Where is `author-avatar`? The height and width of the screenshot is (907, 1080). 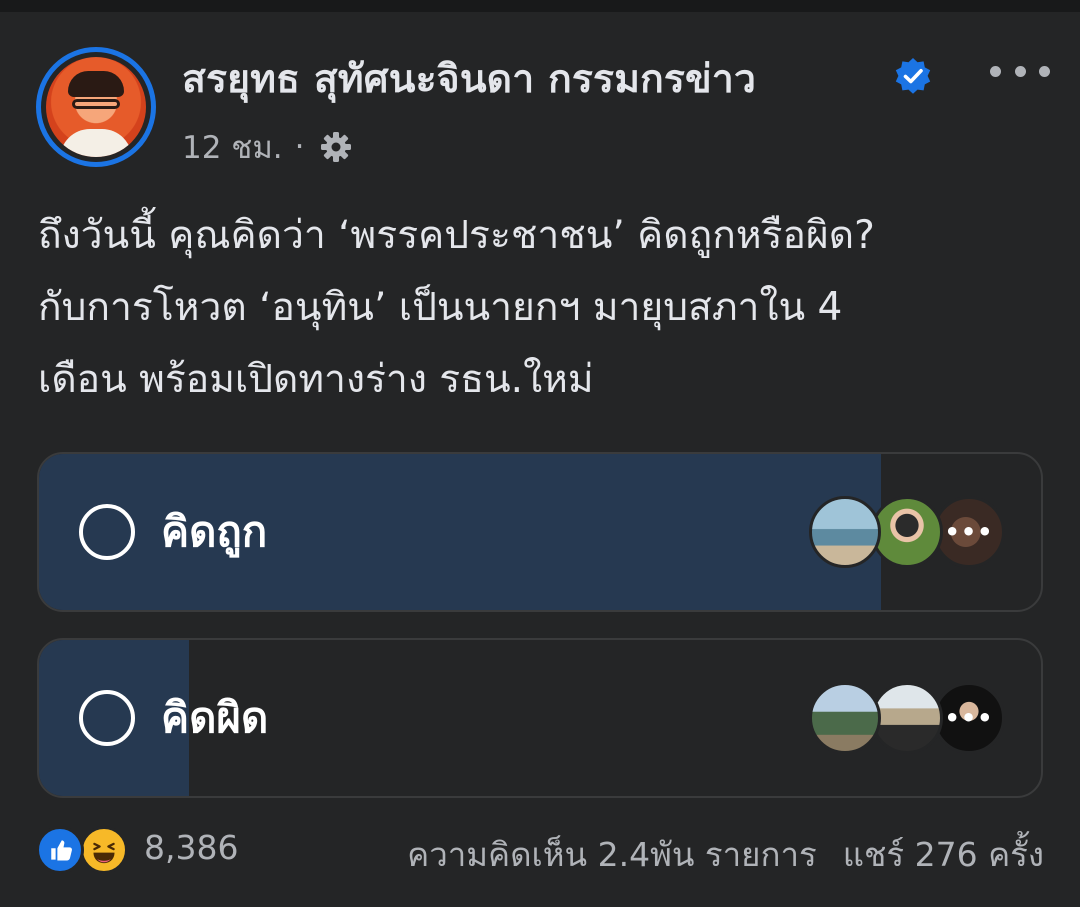 author-avatar is located at coordinates (96, 107).